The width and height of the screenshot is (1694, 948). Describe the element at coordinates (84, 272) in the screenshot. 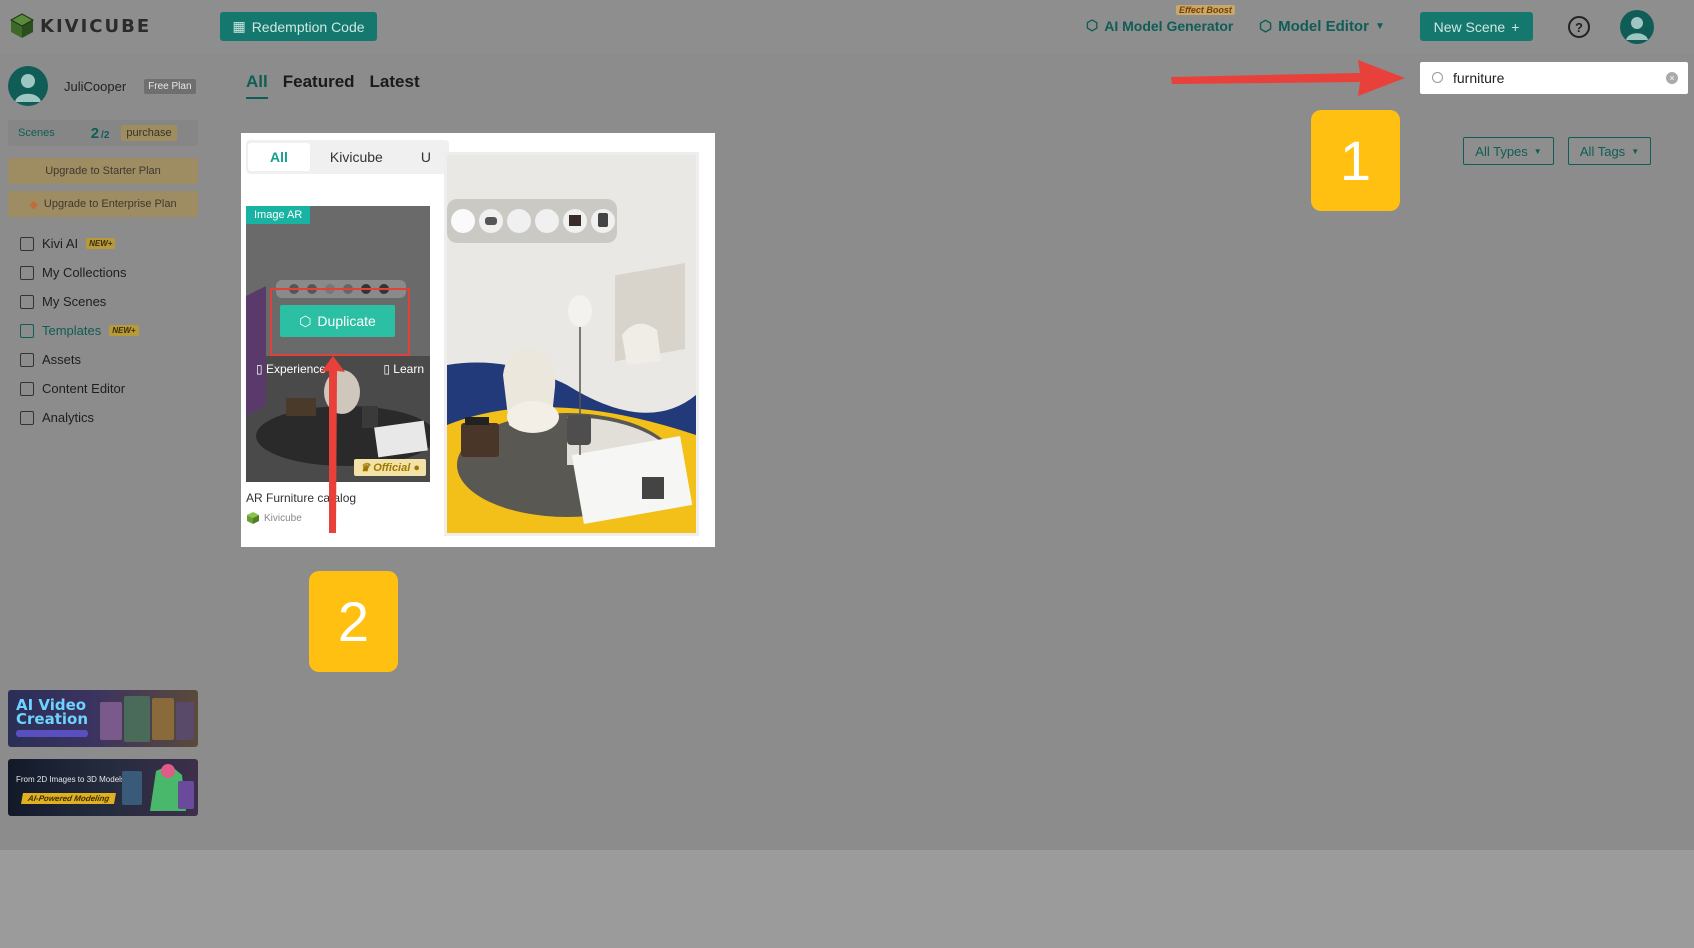

I see `sidebar-item-label: My Collections` at that location.